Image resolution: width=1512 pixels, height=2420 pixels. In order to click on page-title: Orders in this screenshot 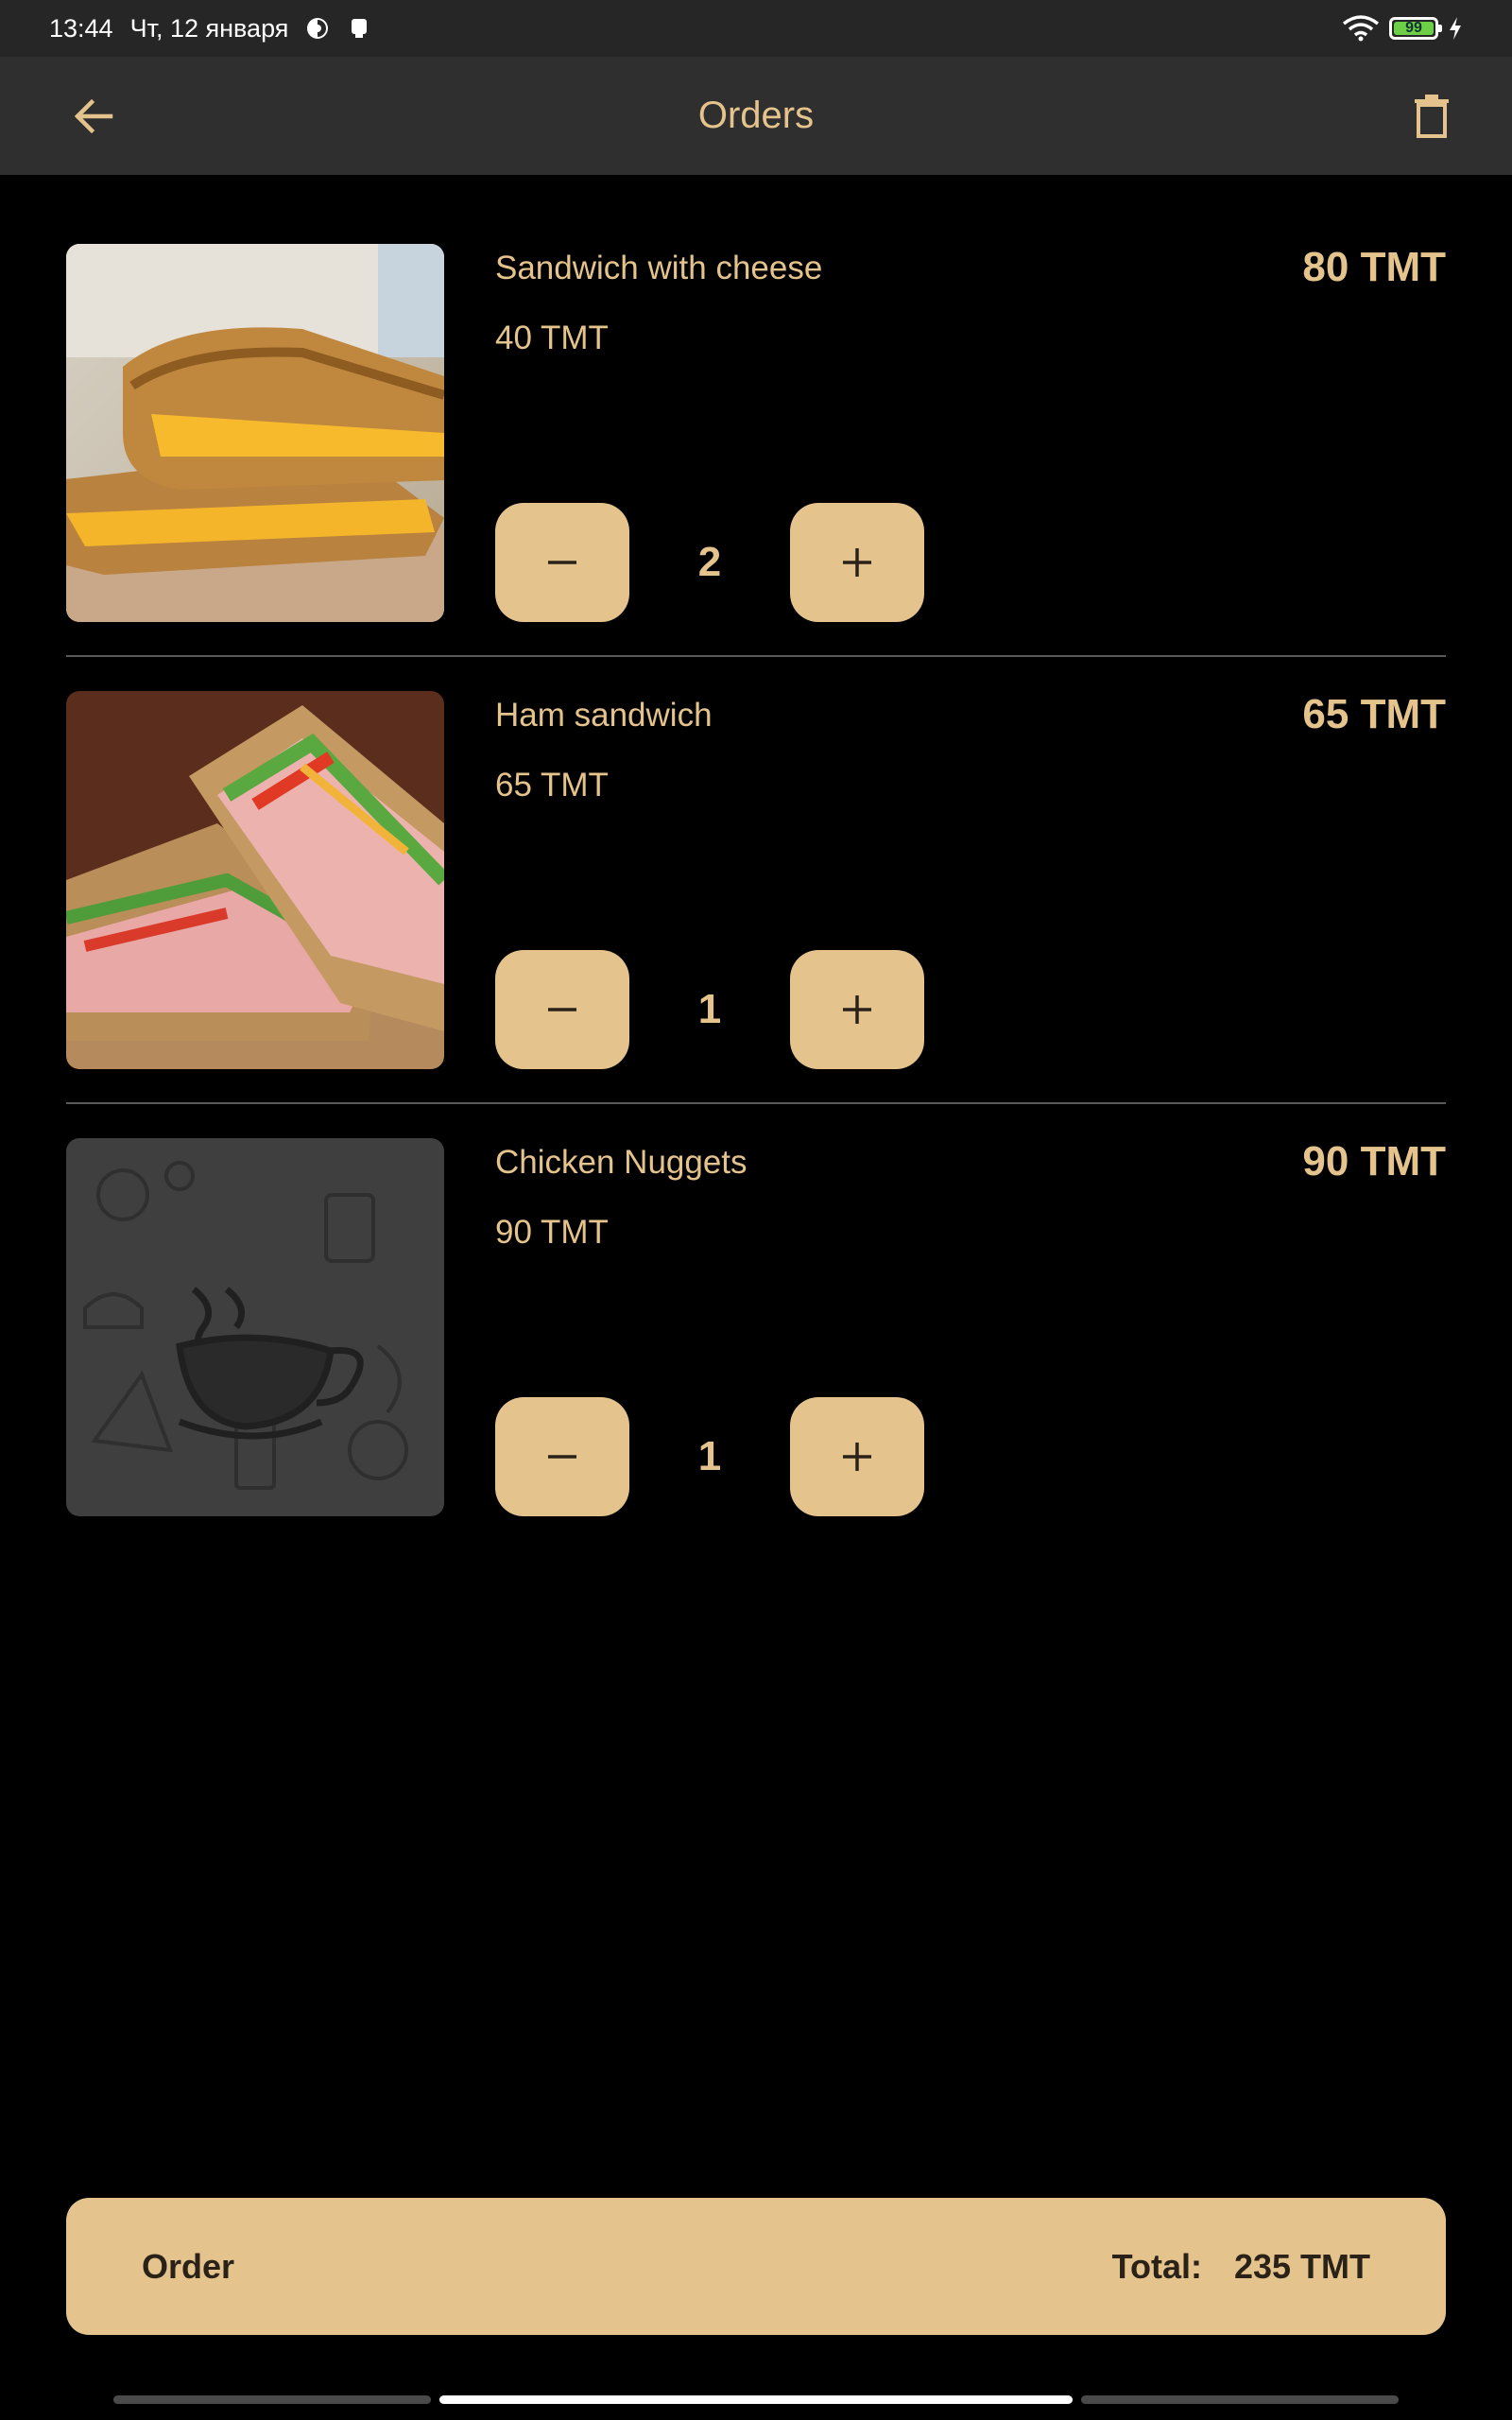, I will do `click(756, 115)`.